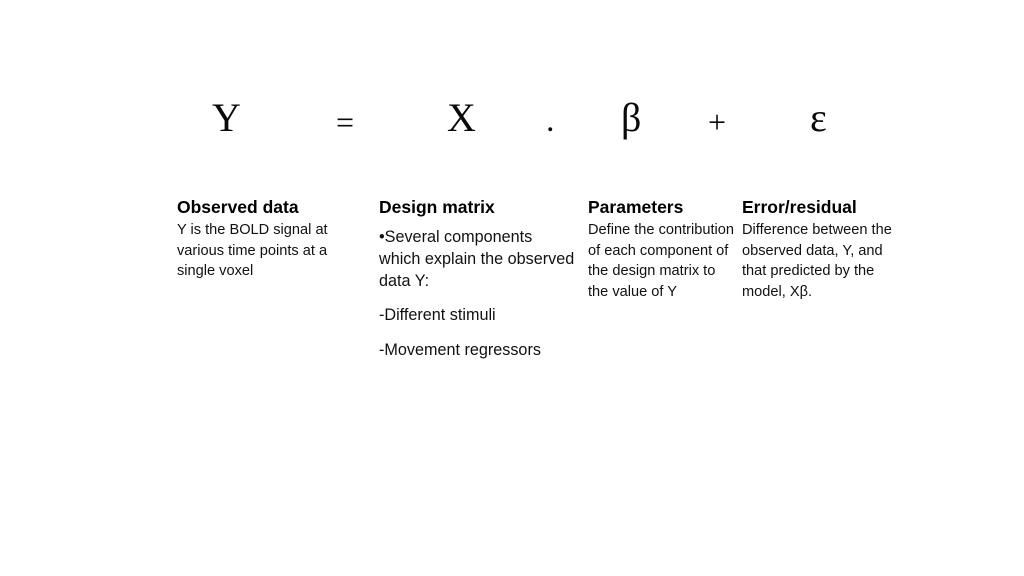 The height and width of the screenshot is (576, 1024). I want to click on column-heading-parameters: Parameters, so click(636, 207).